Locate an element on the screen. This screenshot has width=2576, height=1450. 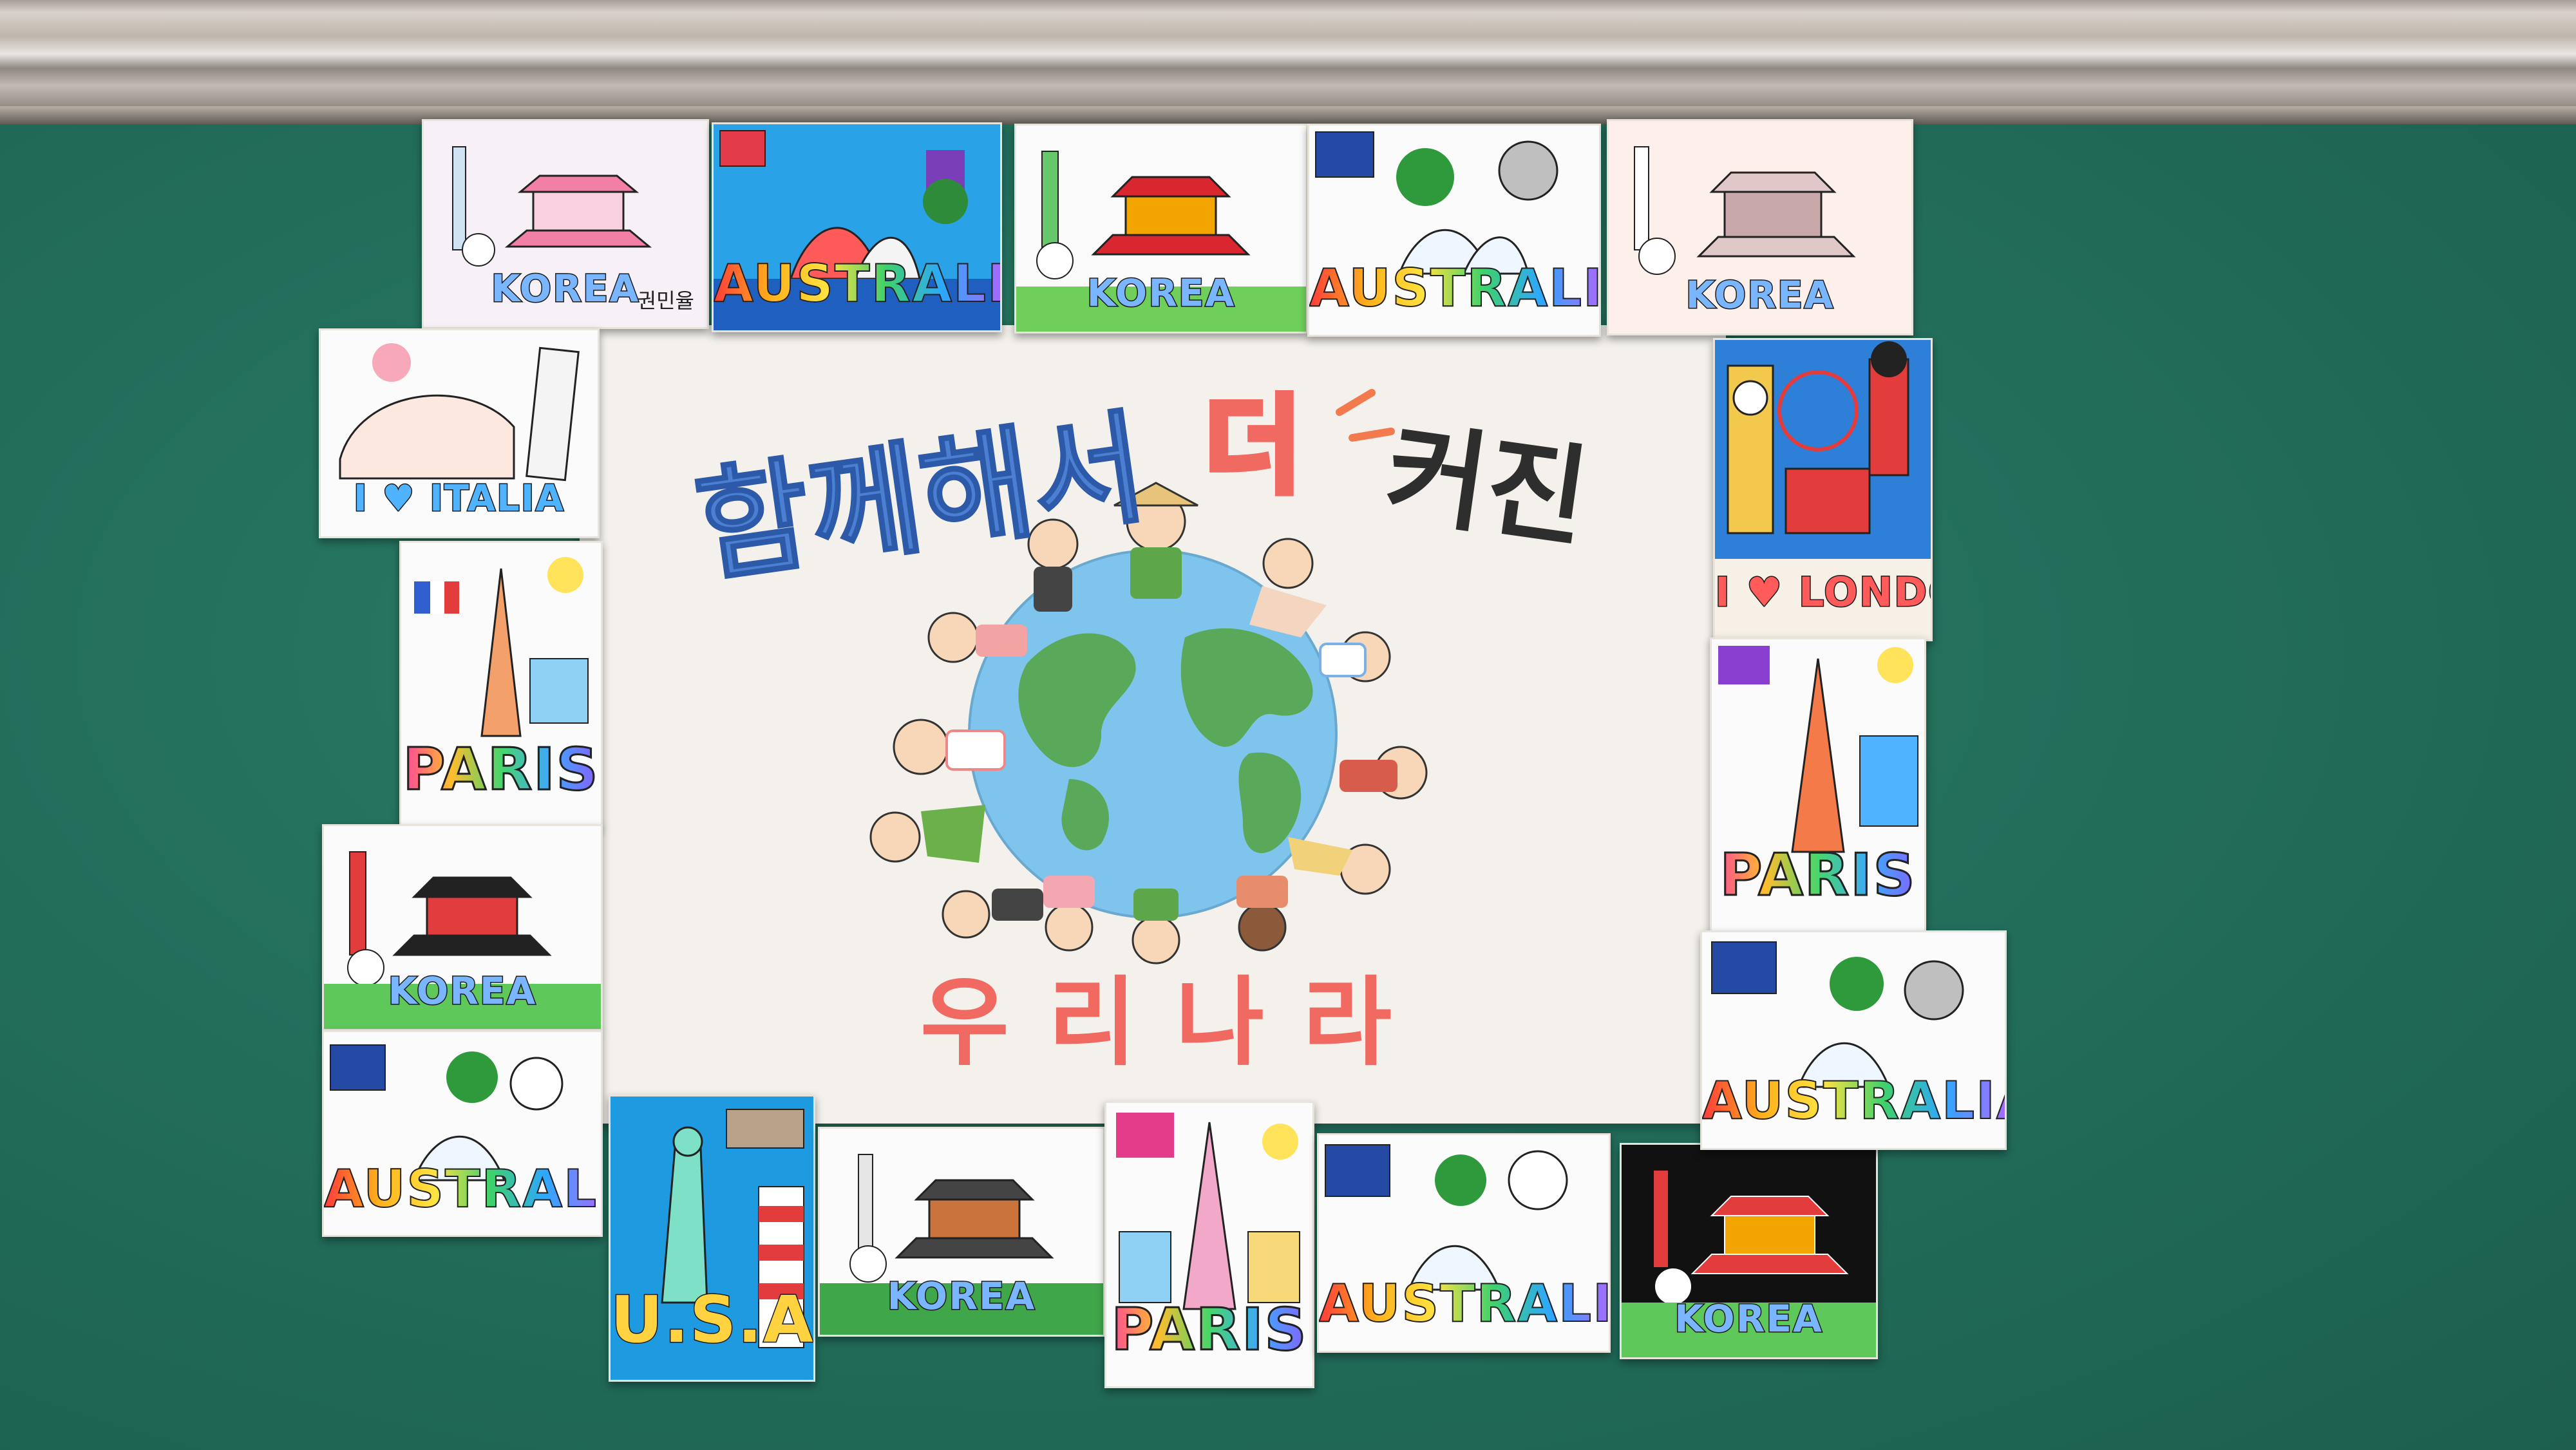
poster-title-line2: 우리나라 is located at coordinates (1175, 1021).